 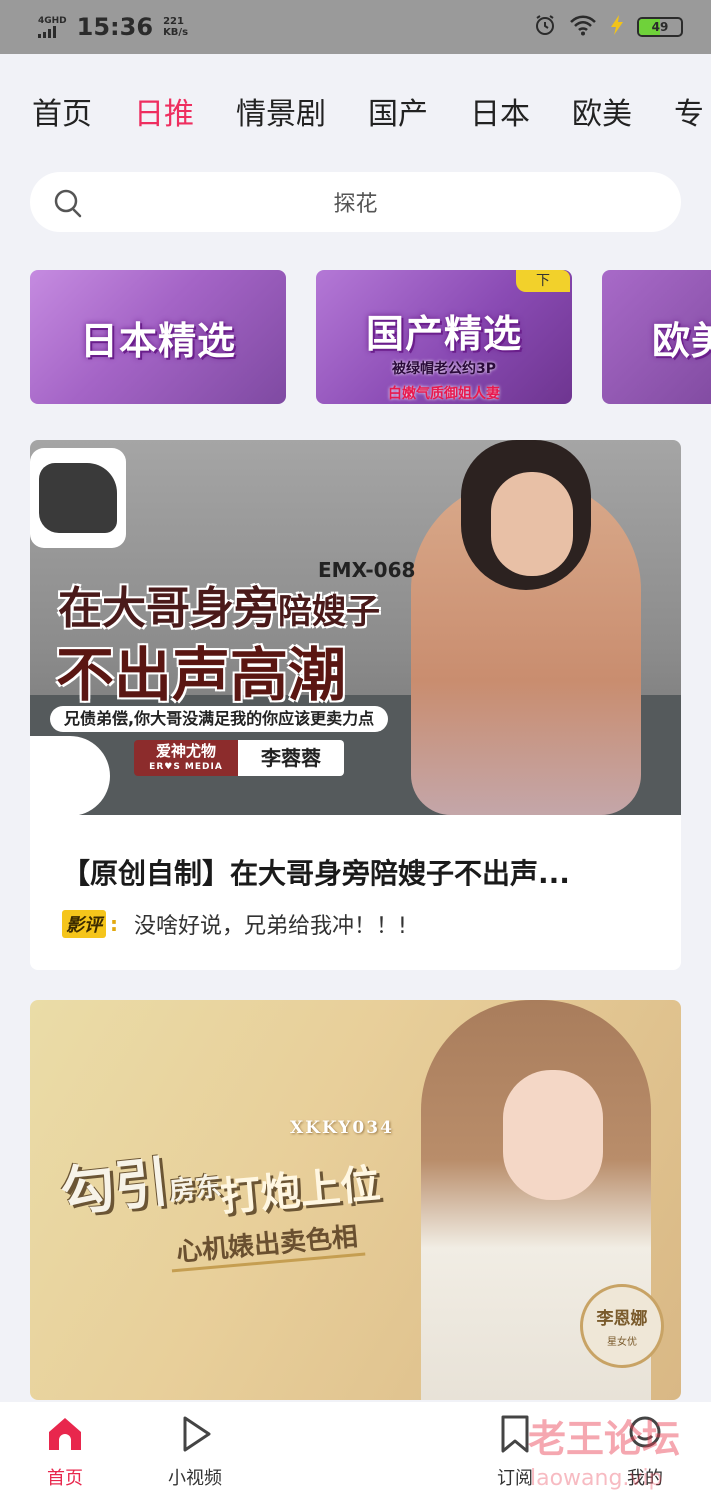 I want to click on promo-subtitle: 被绿帽老公约3P, so click(x=443, y=369).